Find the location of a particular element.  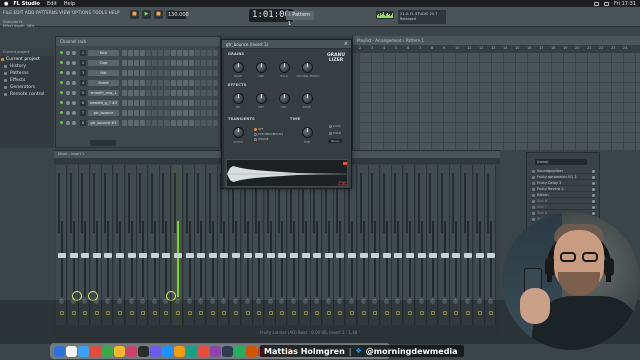

display-icon is located at coordinates (597, 3).